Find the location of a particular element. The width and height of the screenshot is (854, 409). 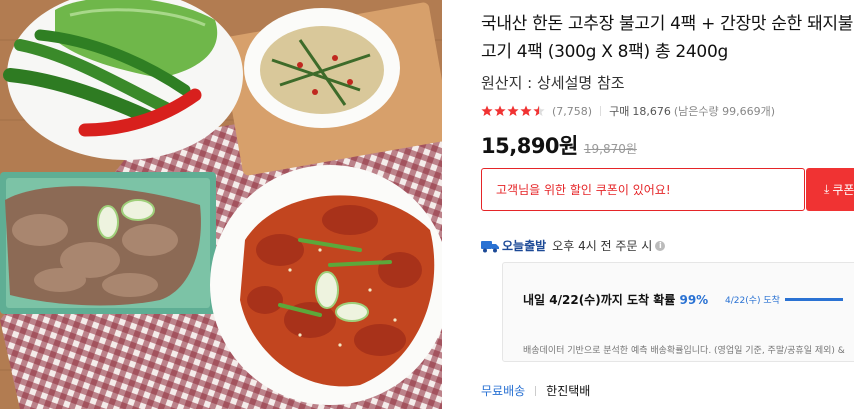

arrival-percentage: 99% is located at coordinates (694, 300).